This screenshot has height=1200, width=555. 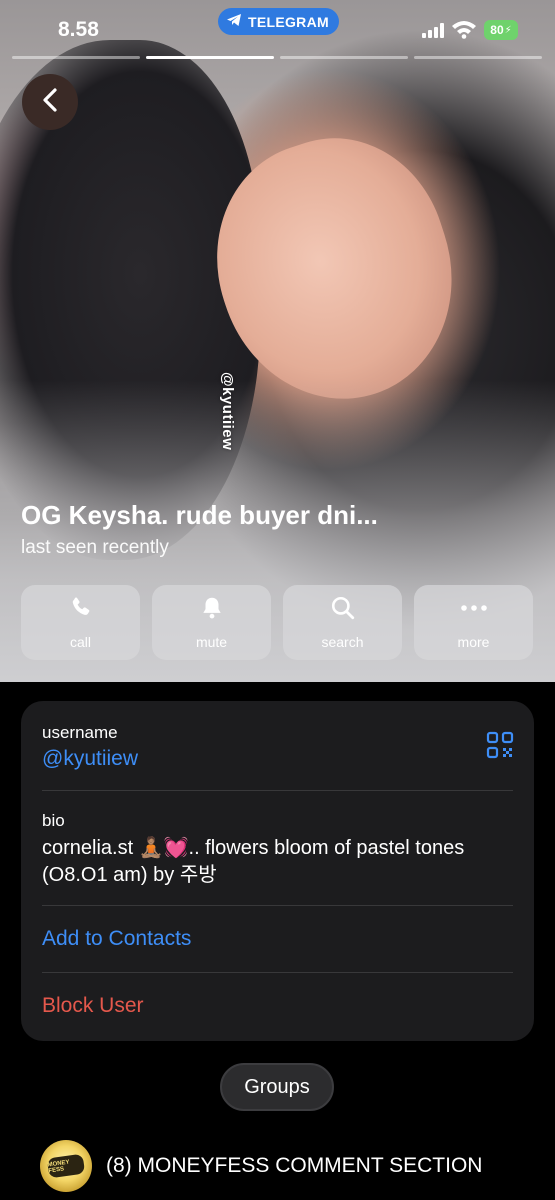 I want to click on mute-label: mute, so click(x=211, y=642).